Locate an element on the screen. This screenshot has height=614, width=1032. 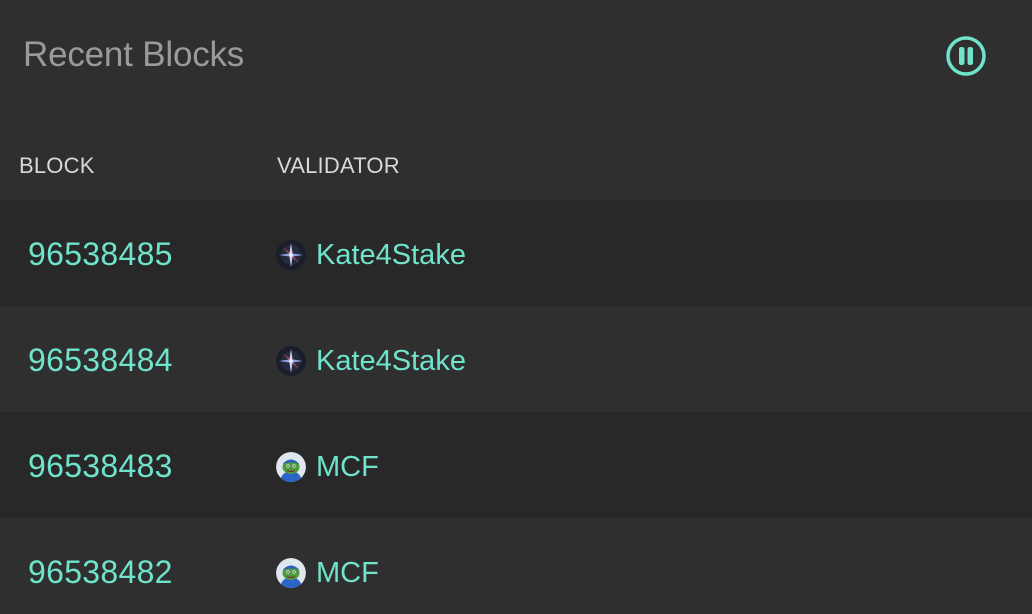
column-header-block: BLOCK is located at coordinates (57, 165).